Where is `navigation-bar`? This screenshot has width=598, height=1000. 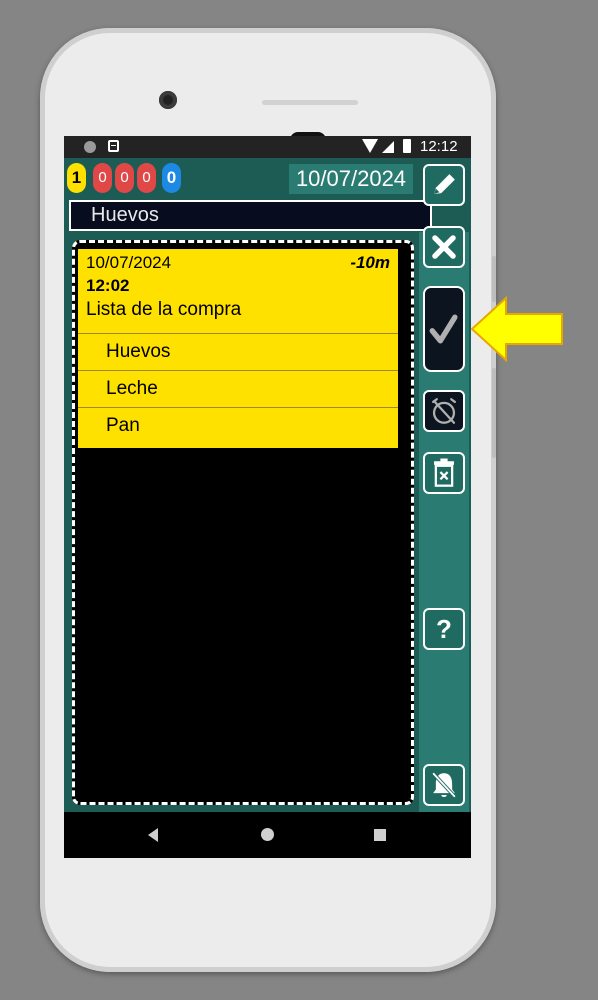 navigation-bar is located at coordinates (267, 835).